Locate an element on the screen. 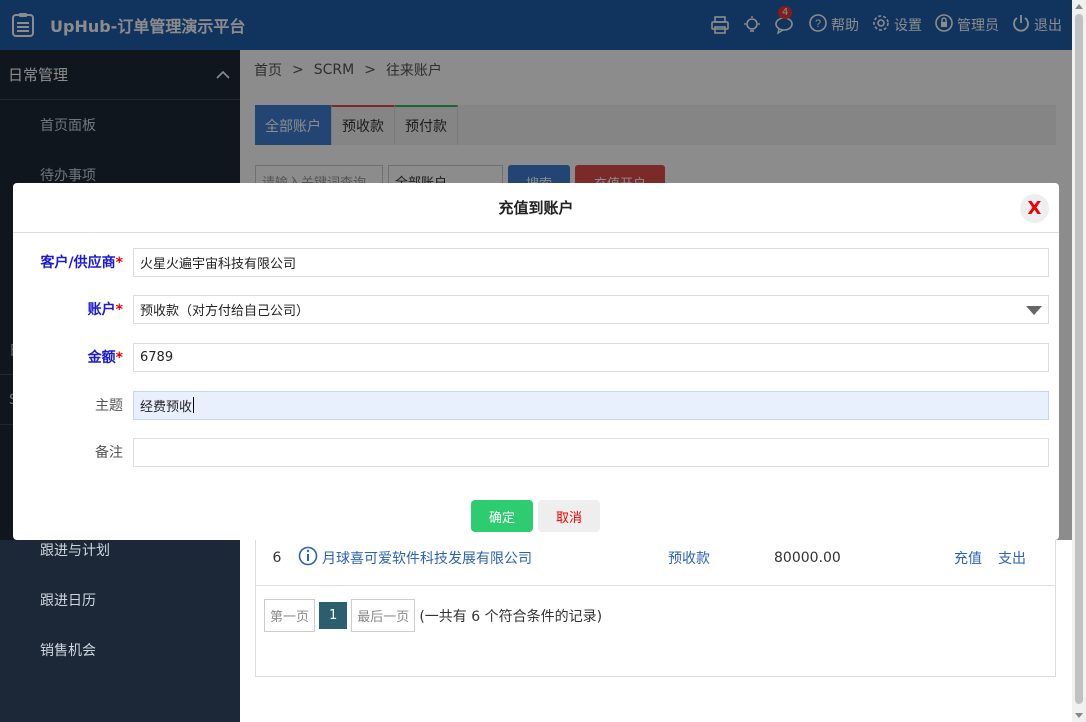  cancel-button: 取消 is located at coordinates (569, 516).